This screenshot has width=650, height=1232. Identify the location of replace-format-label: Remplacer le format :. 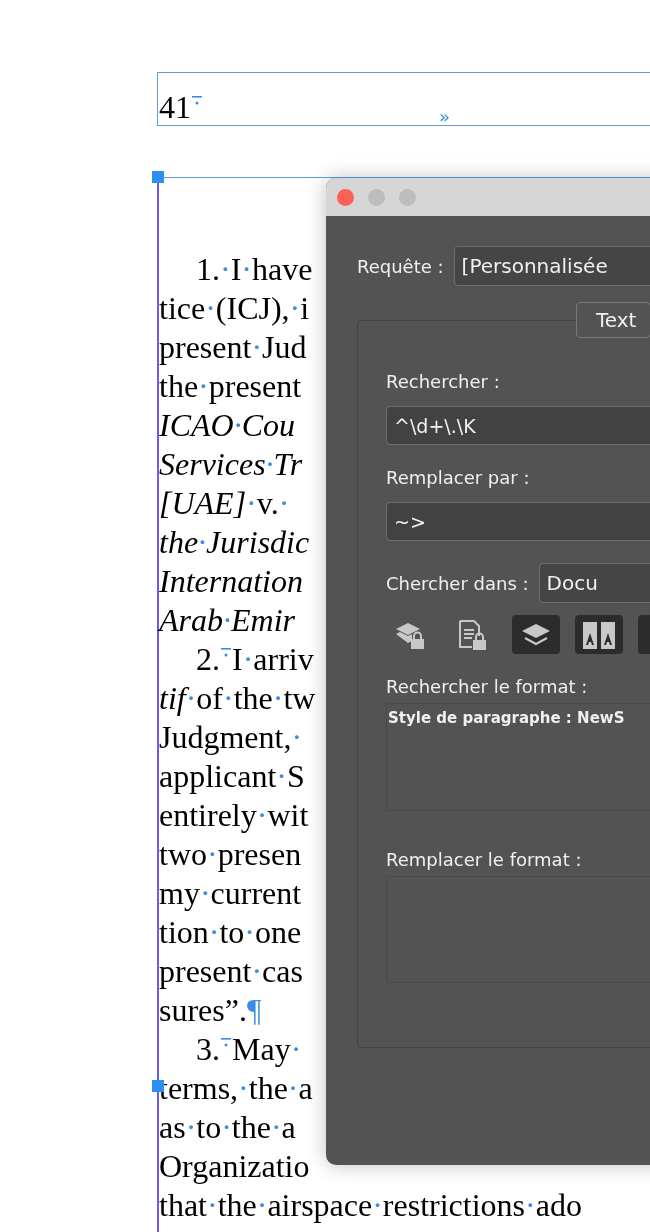
(484, 859).